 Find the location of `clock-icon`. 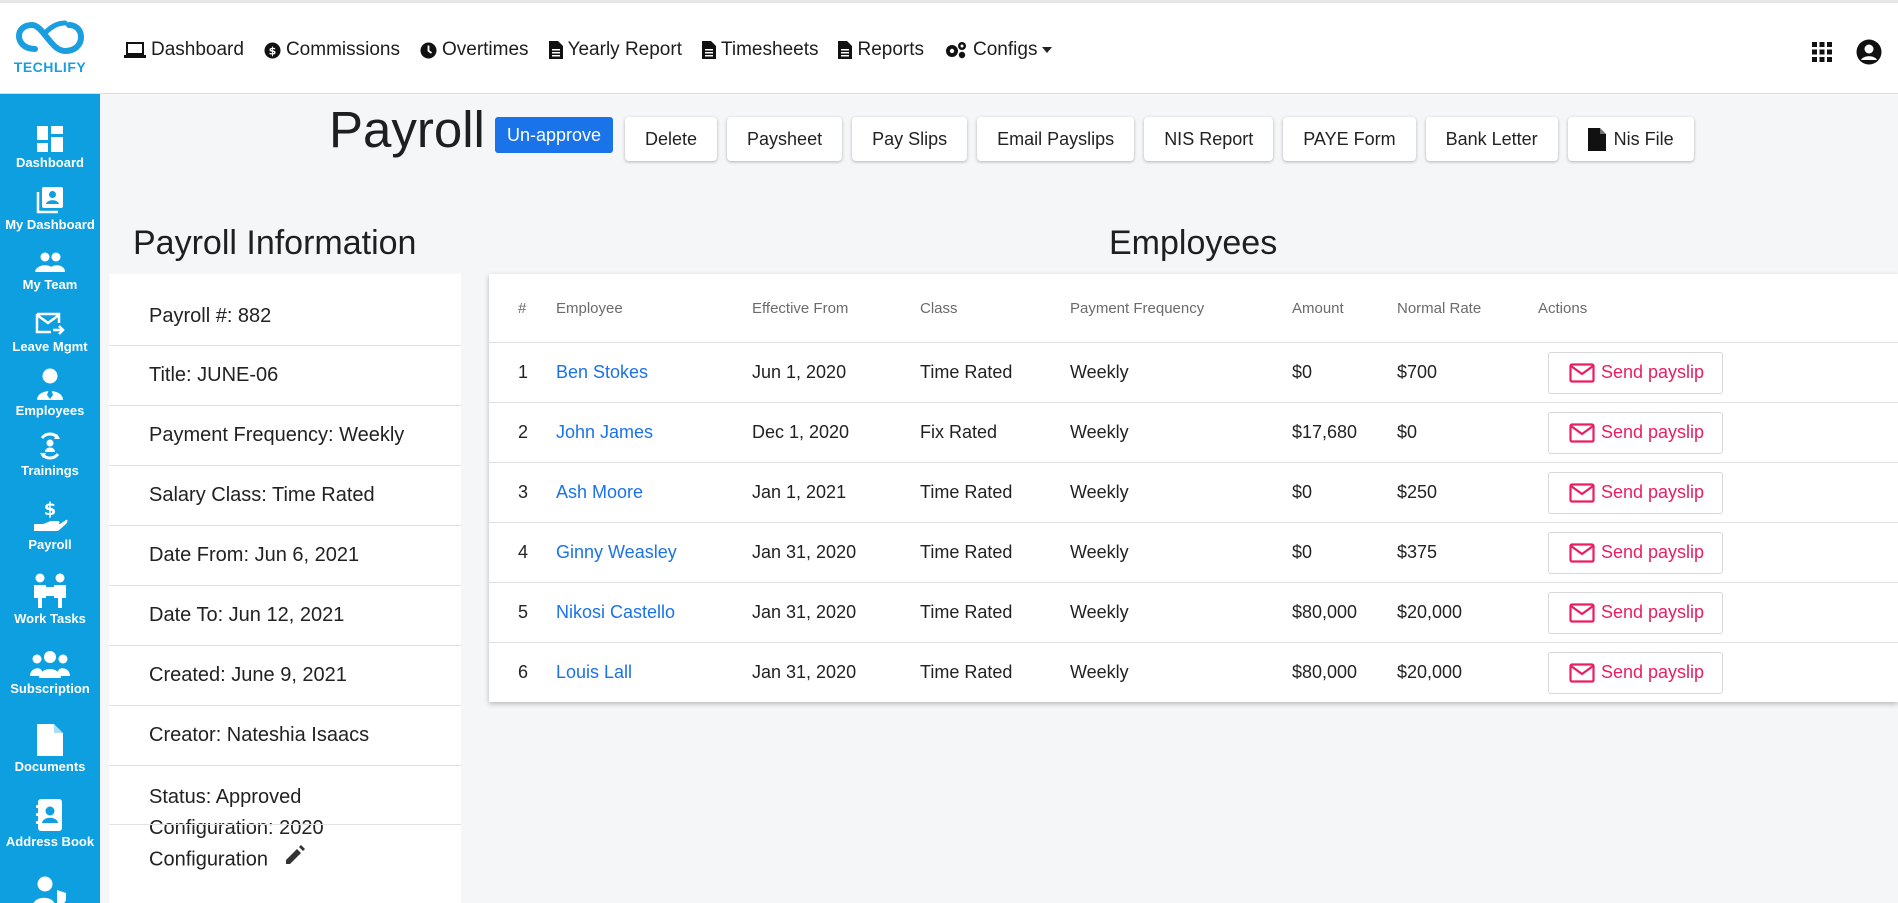

clock-icon is located at coordinates (428, 50).